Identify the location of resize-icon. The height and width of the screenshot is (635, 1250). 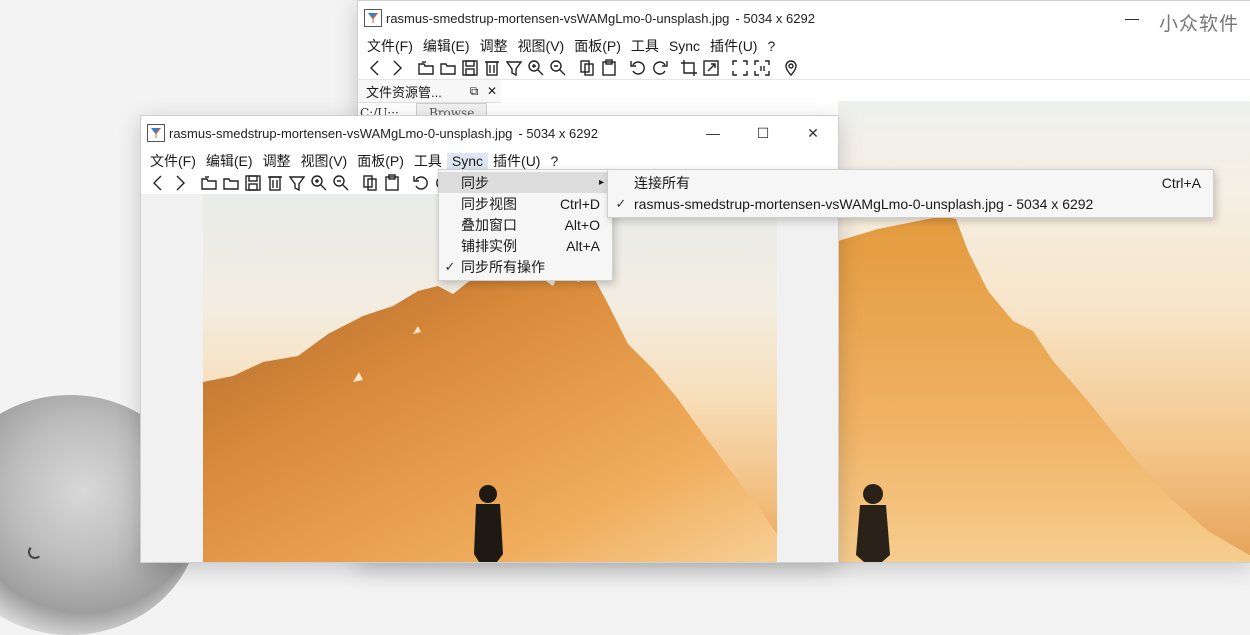
(710, 68).